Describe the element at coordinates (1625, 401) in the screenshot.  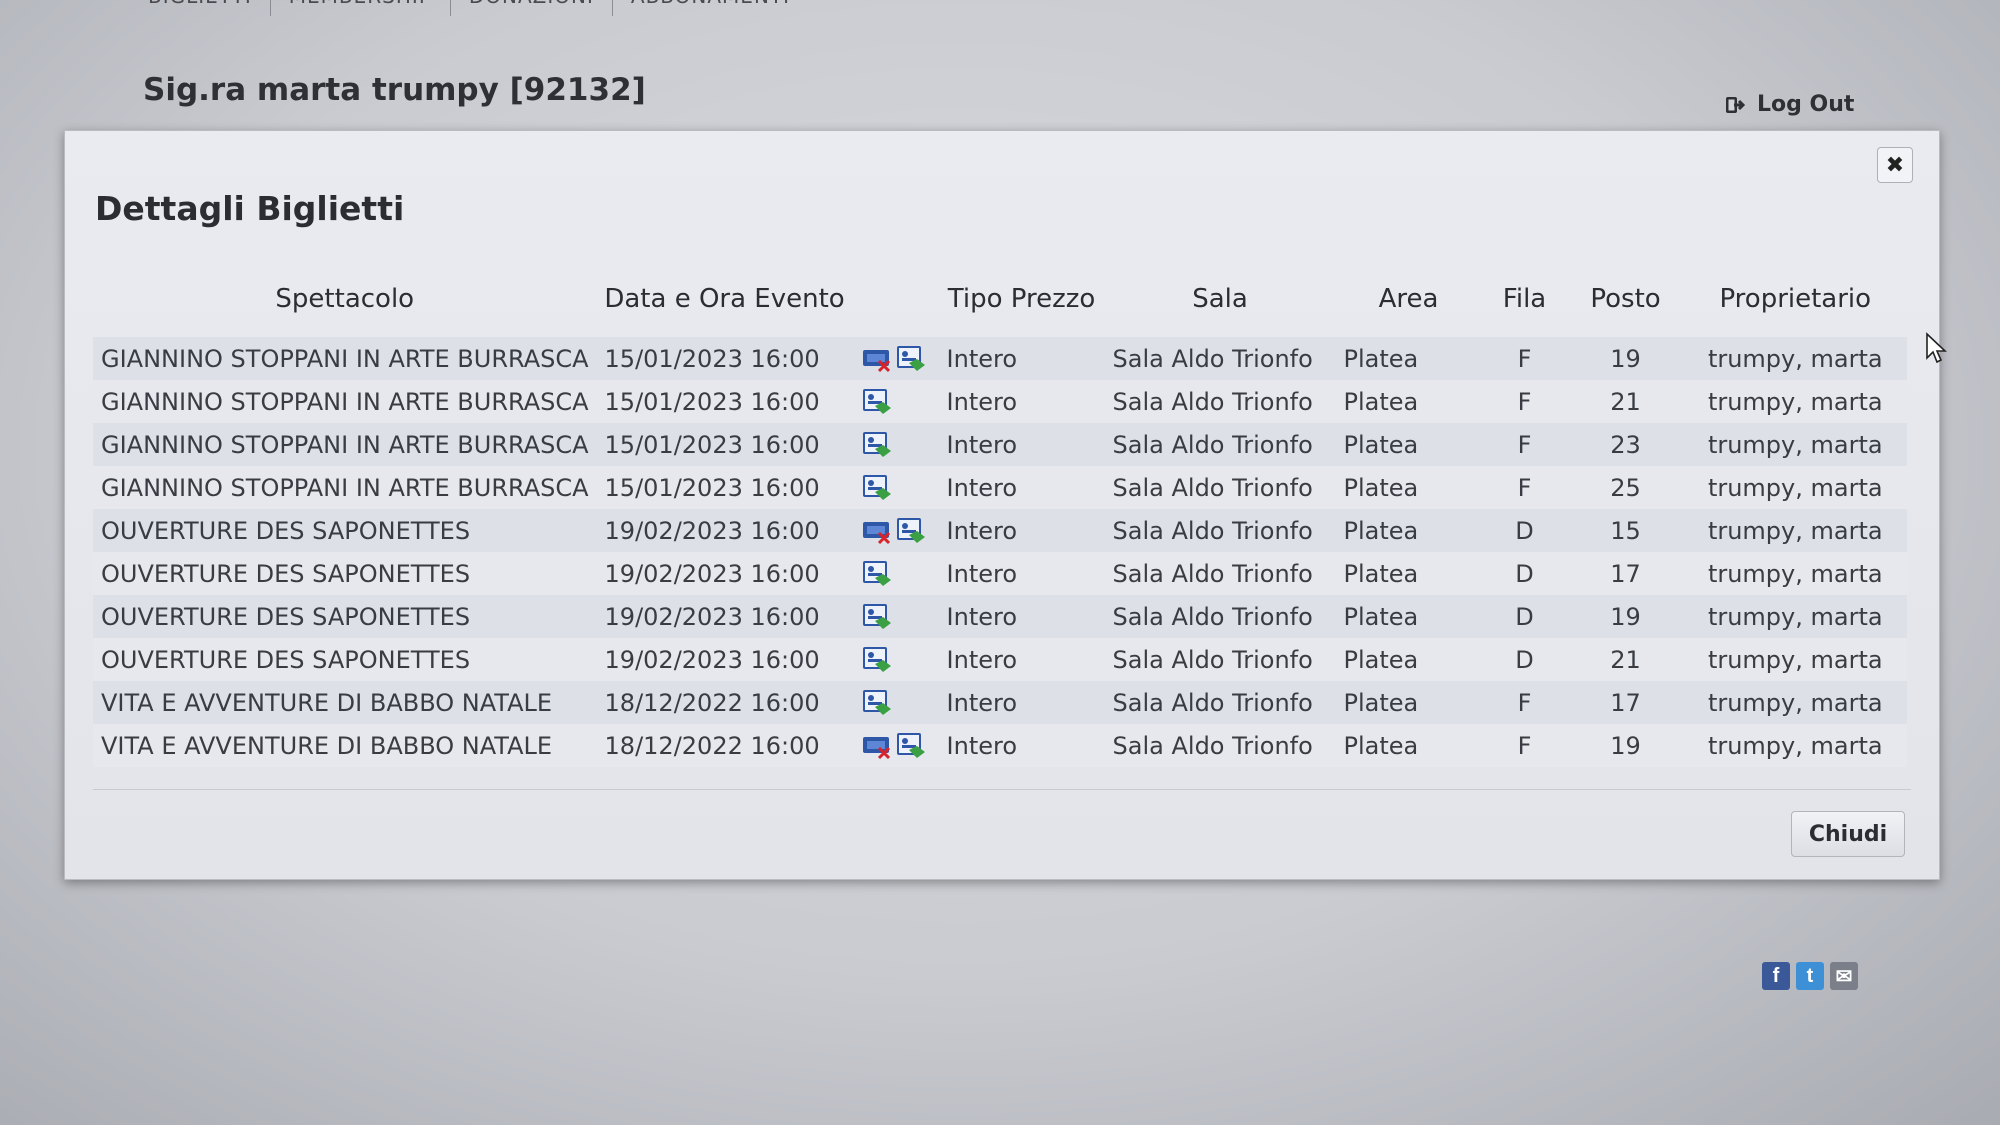
I see `cell-posto: 21` at that location.